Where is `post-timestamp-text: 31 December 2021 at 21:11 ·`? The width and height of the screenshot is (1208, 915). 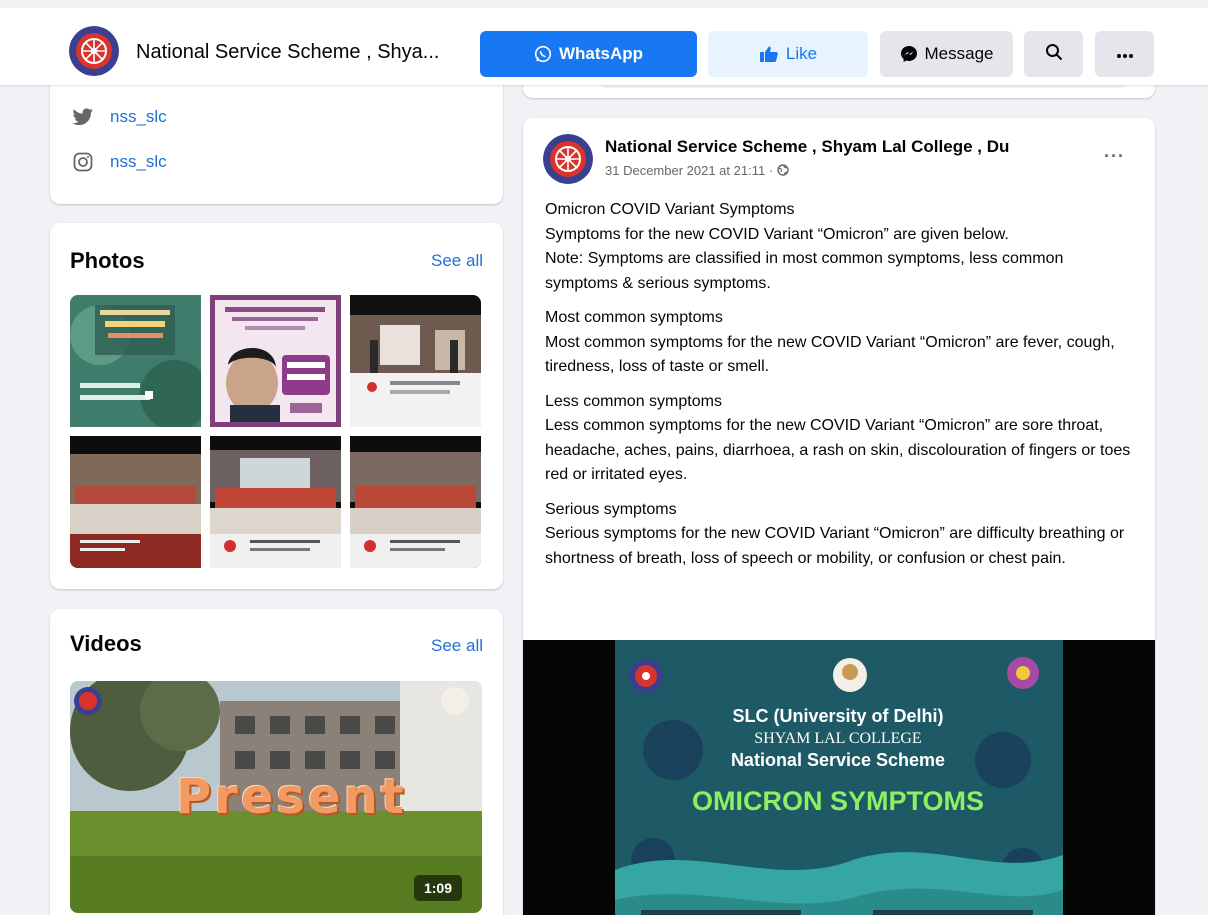 post-timestamp-text: 31 December 2021 at 21:11 · is located at coordinates (691, 170).